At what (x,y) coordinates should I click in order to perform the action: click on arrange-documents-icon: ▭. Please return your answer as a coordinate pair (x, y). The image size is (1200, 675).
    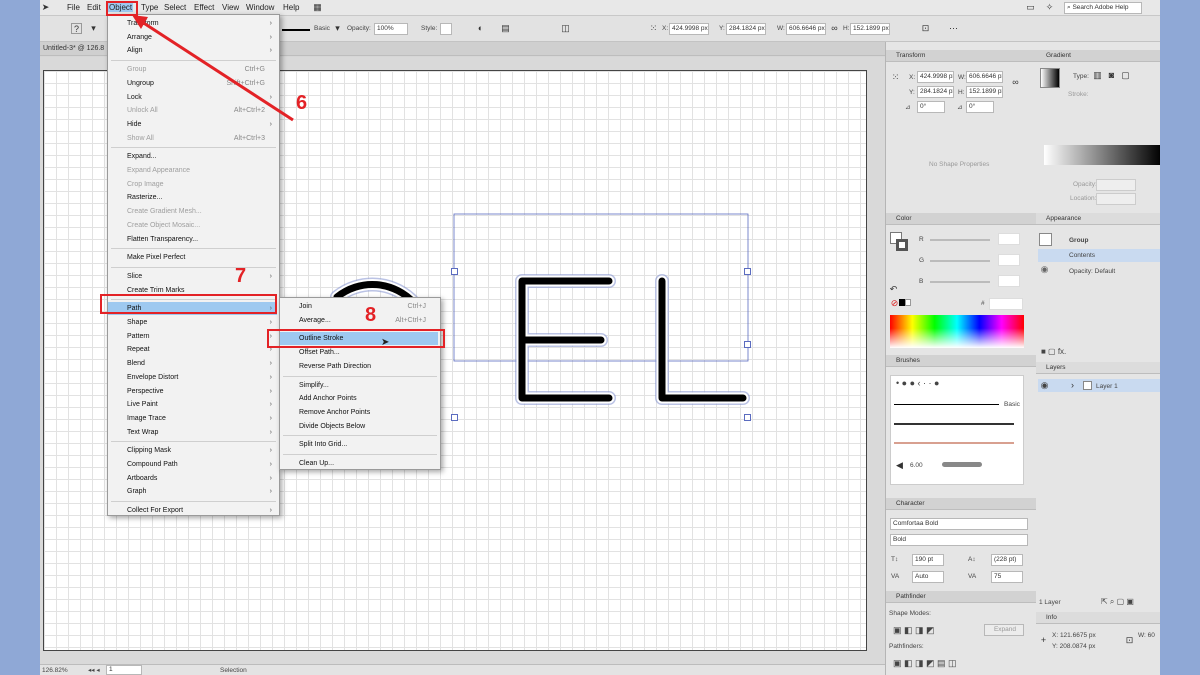
    Looking at the image, I should click on (1030, 7).